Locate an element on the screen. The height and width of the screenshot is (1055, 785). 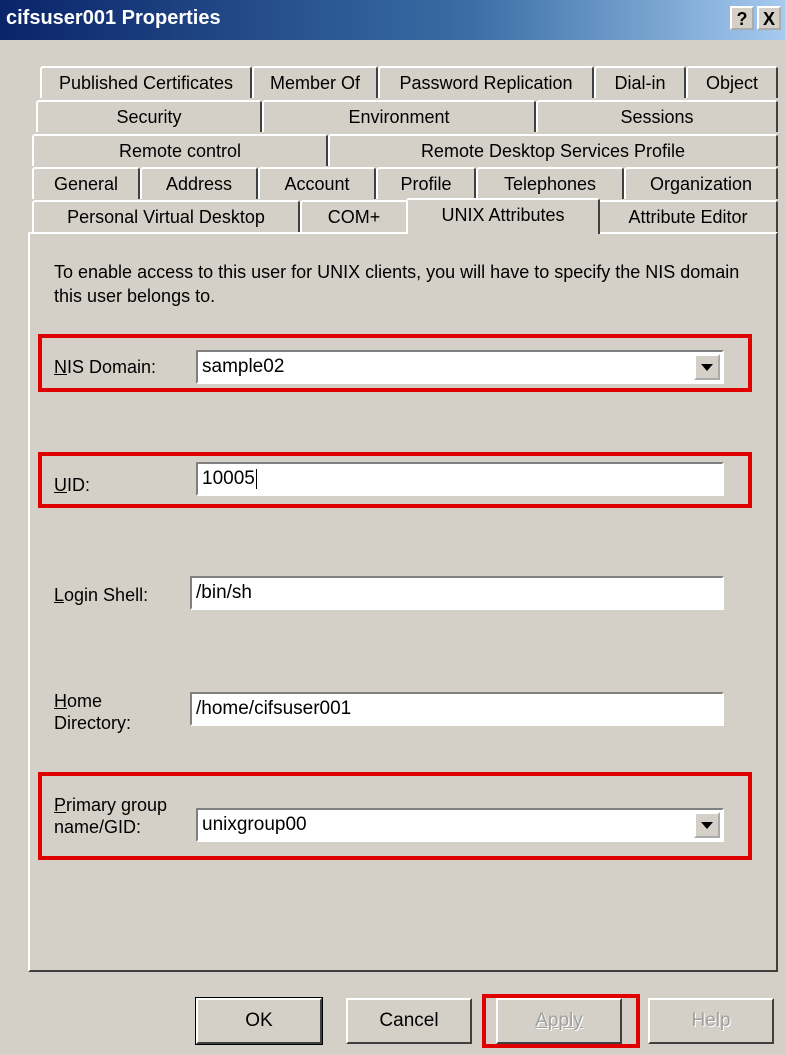
primary-group-value: unixgroup00 is located at coordinates (254, 824).